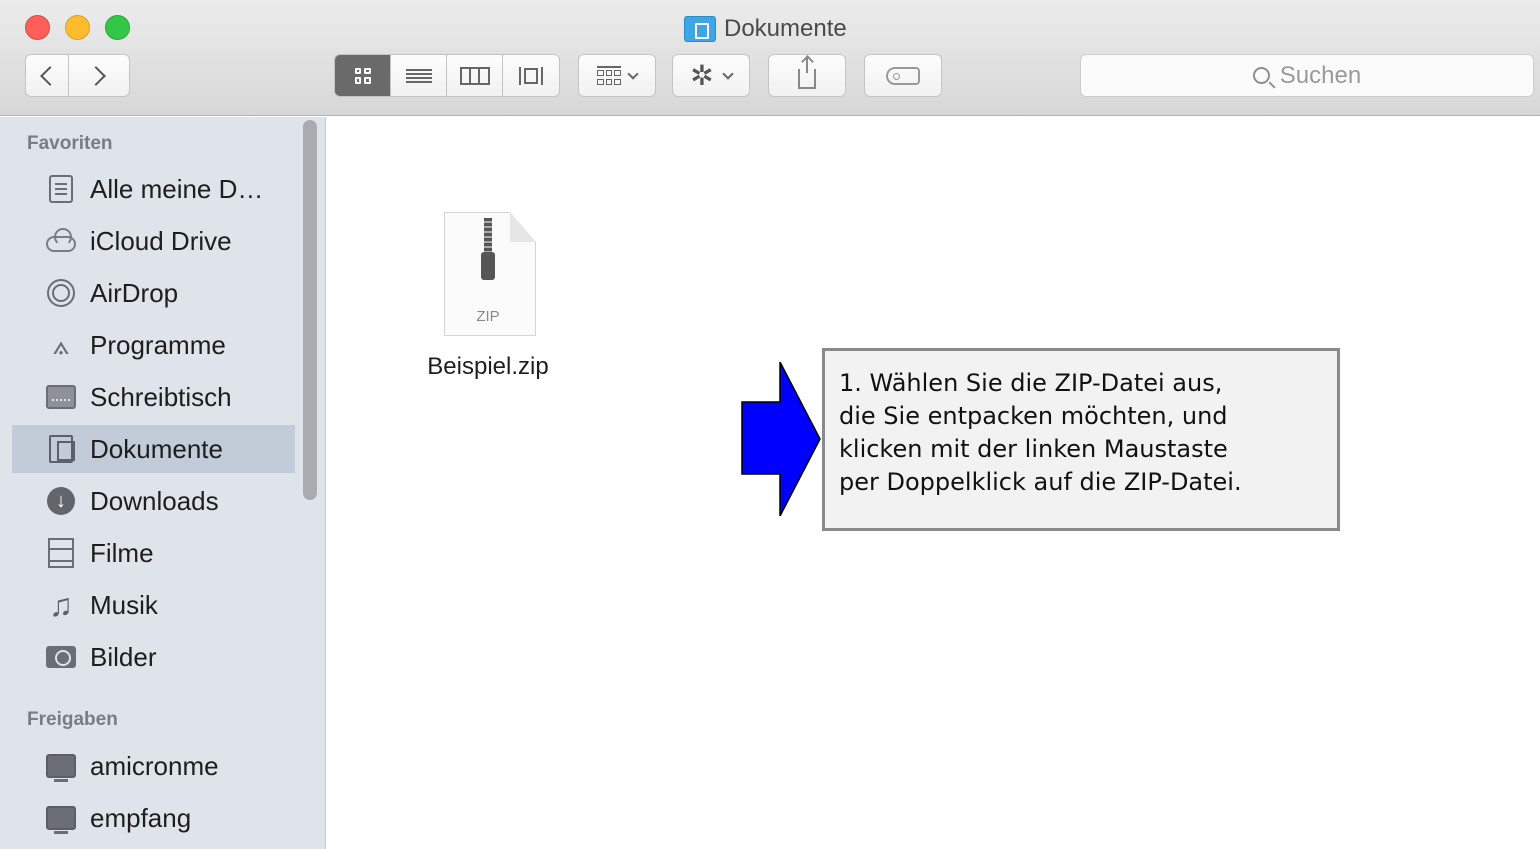 This screenshot has width=1540, height=849. I want to click on desktop-icon, so click(61, 397).